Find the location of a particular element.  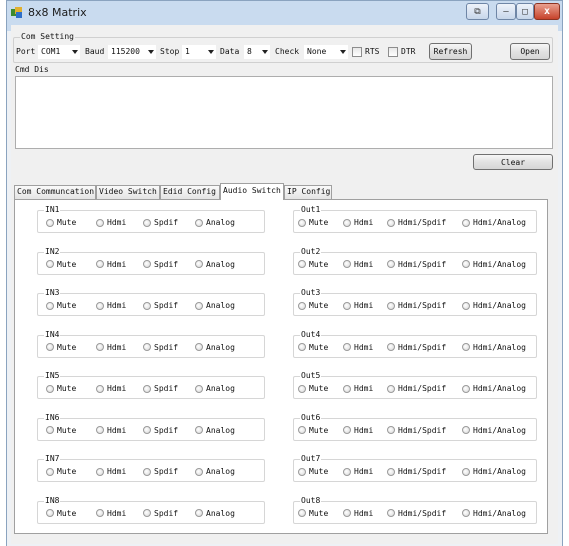

tab-ip-config: IP Config is located at coordinates (308, 192).